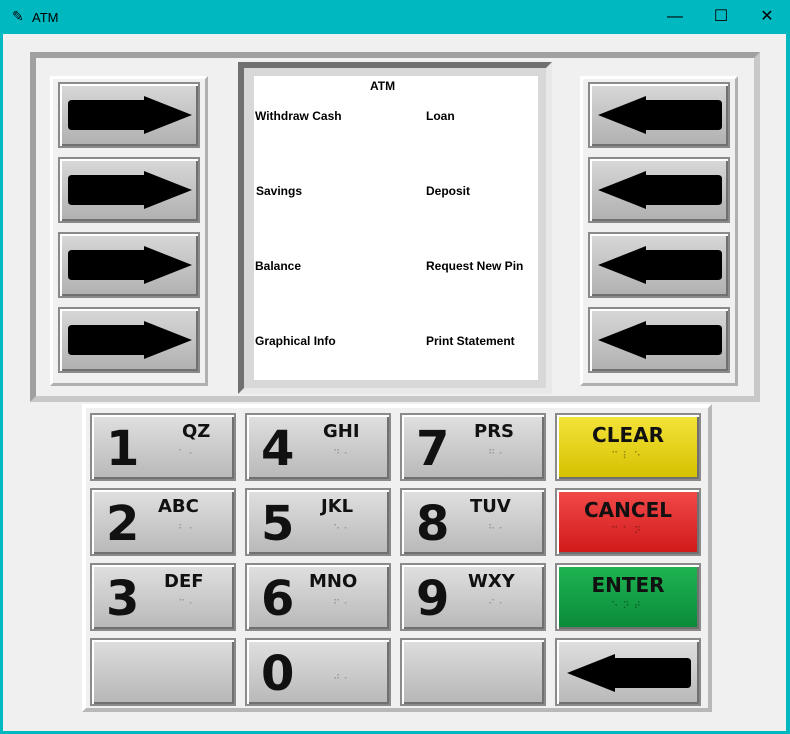  I want to click on option-loan: Loan, so click(440, 116).